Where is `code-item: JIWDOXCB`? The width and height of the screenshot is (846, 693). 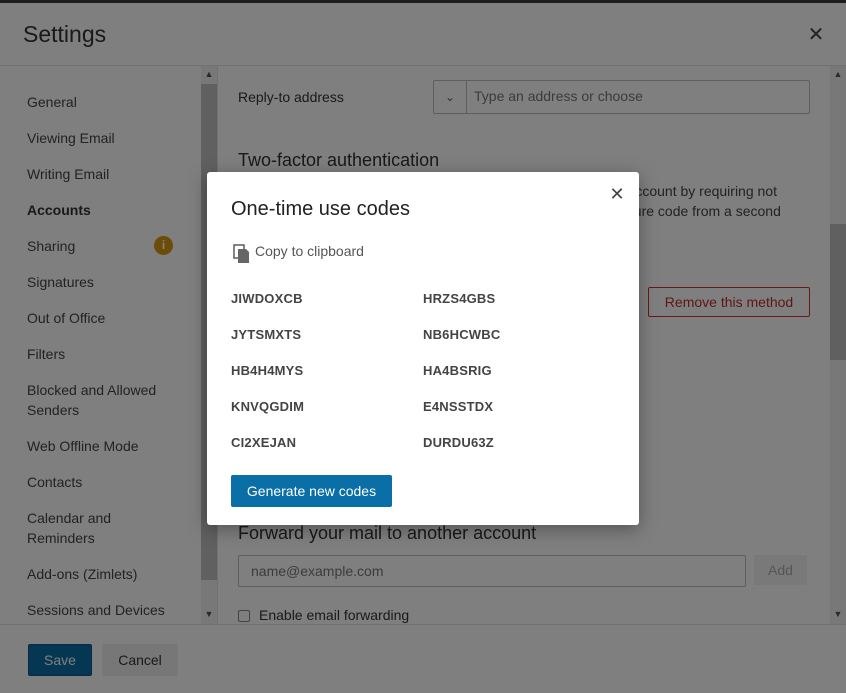 code-item: JIWDOXCB is located at coordinates (267, 298).